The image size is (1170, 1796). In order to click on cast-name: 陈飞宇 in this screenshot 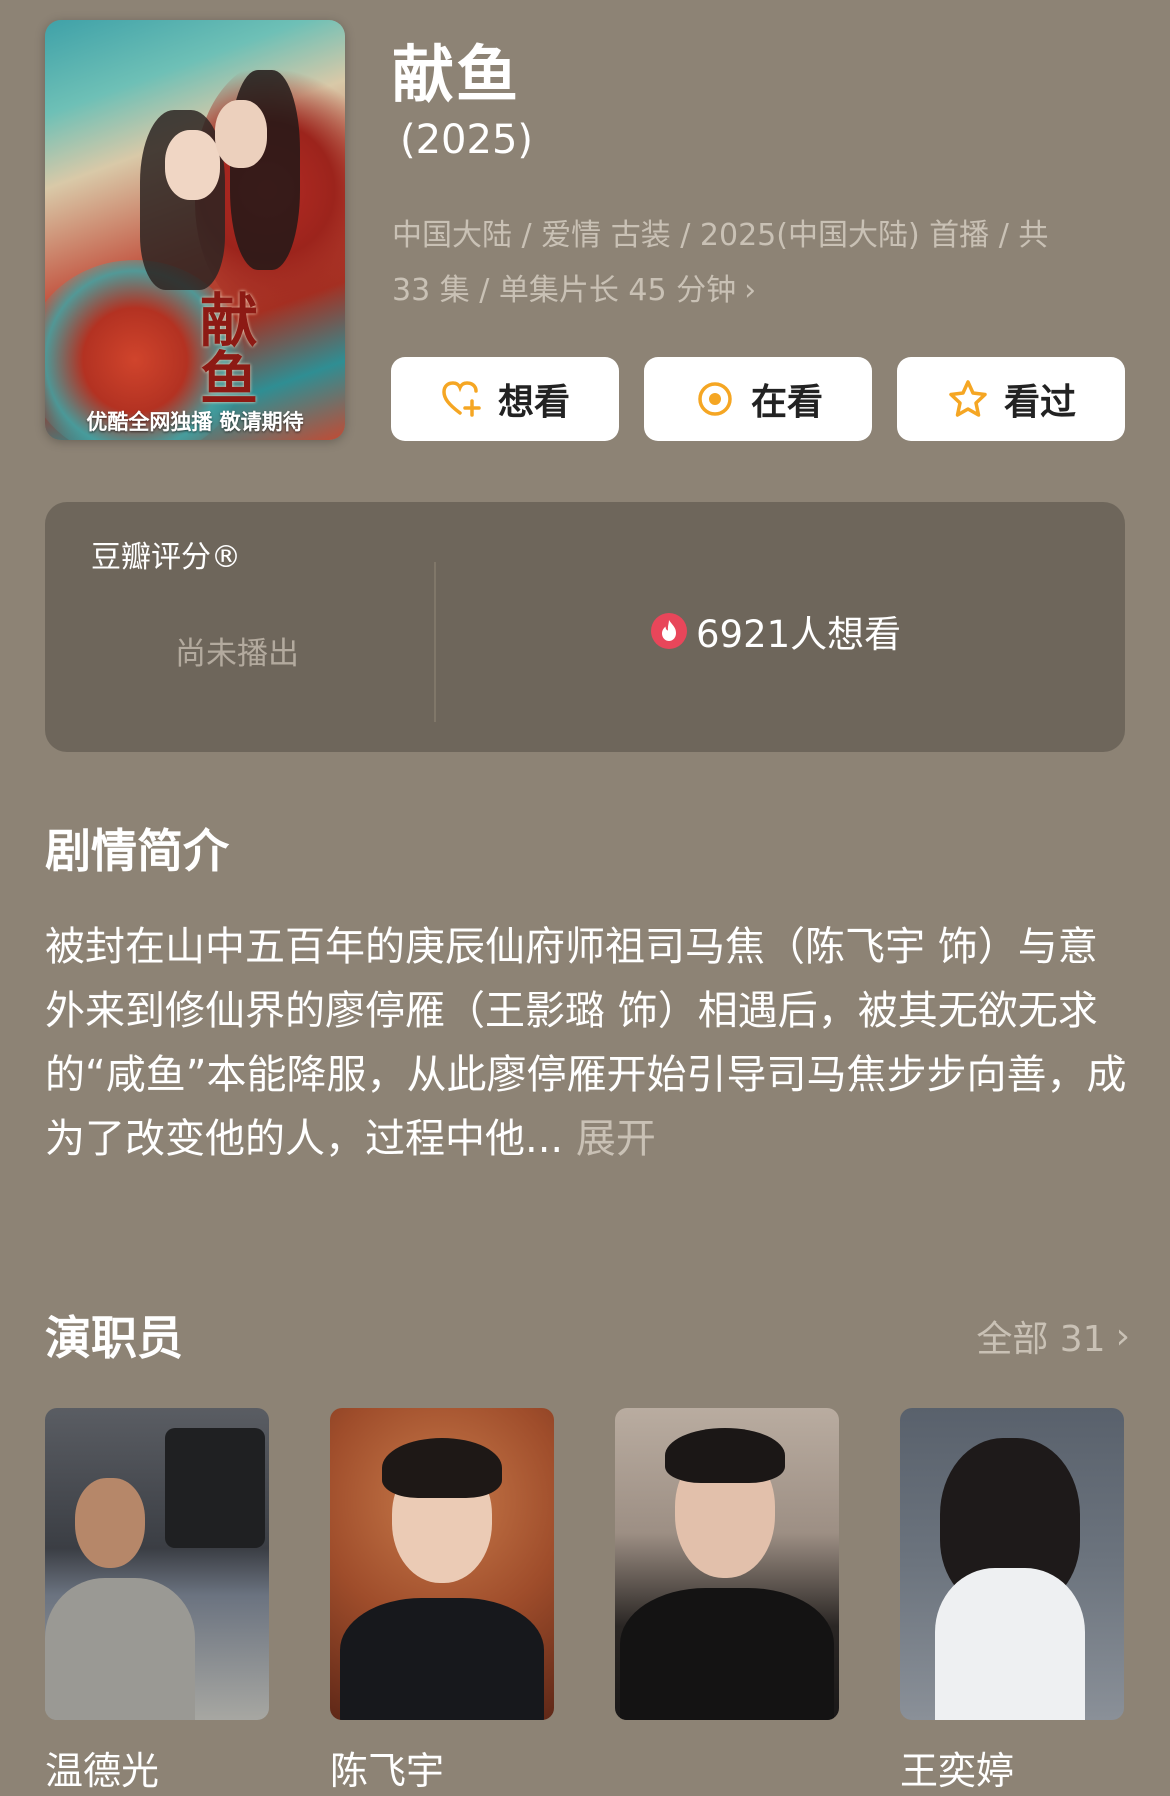, I will do `click(387, 1767)`.